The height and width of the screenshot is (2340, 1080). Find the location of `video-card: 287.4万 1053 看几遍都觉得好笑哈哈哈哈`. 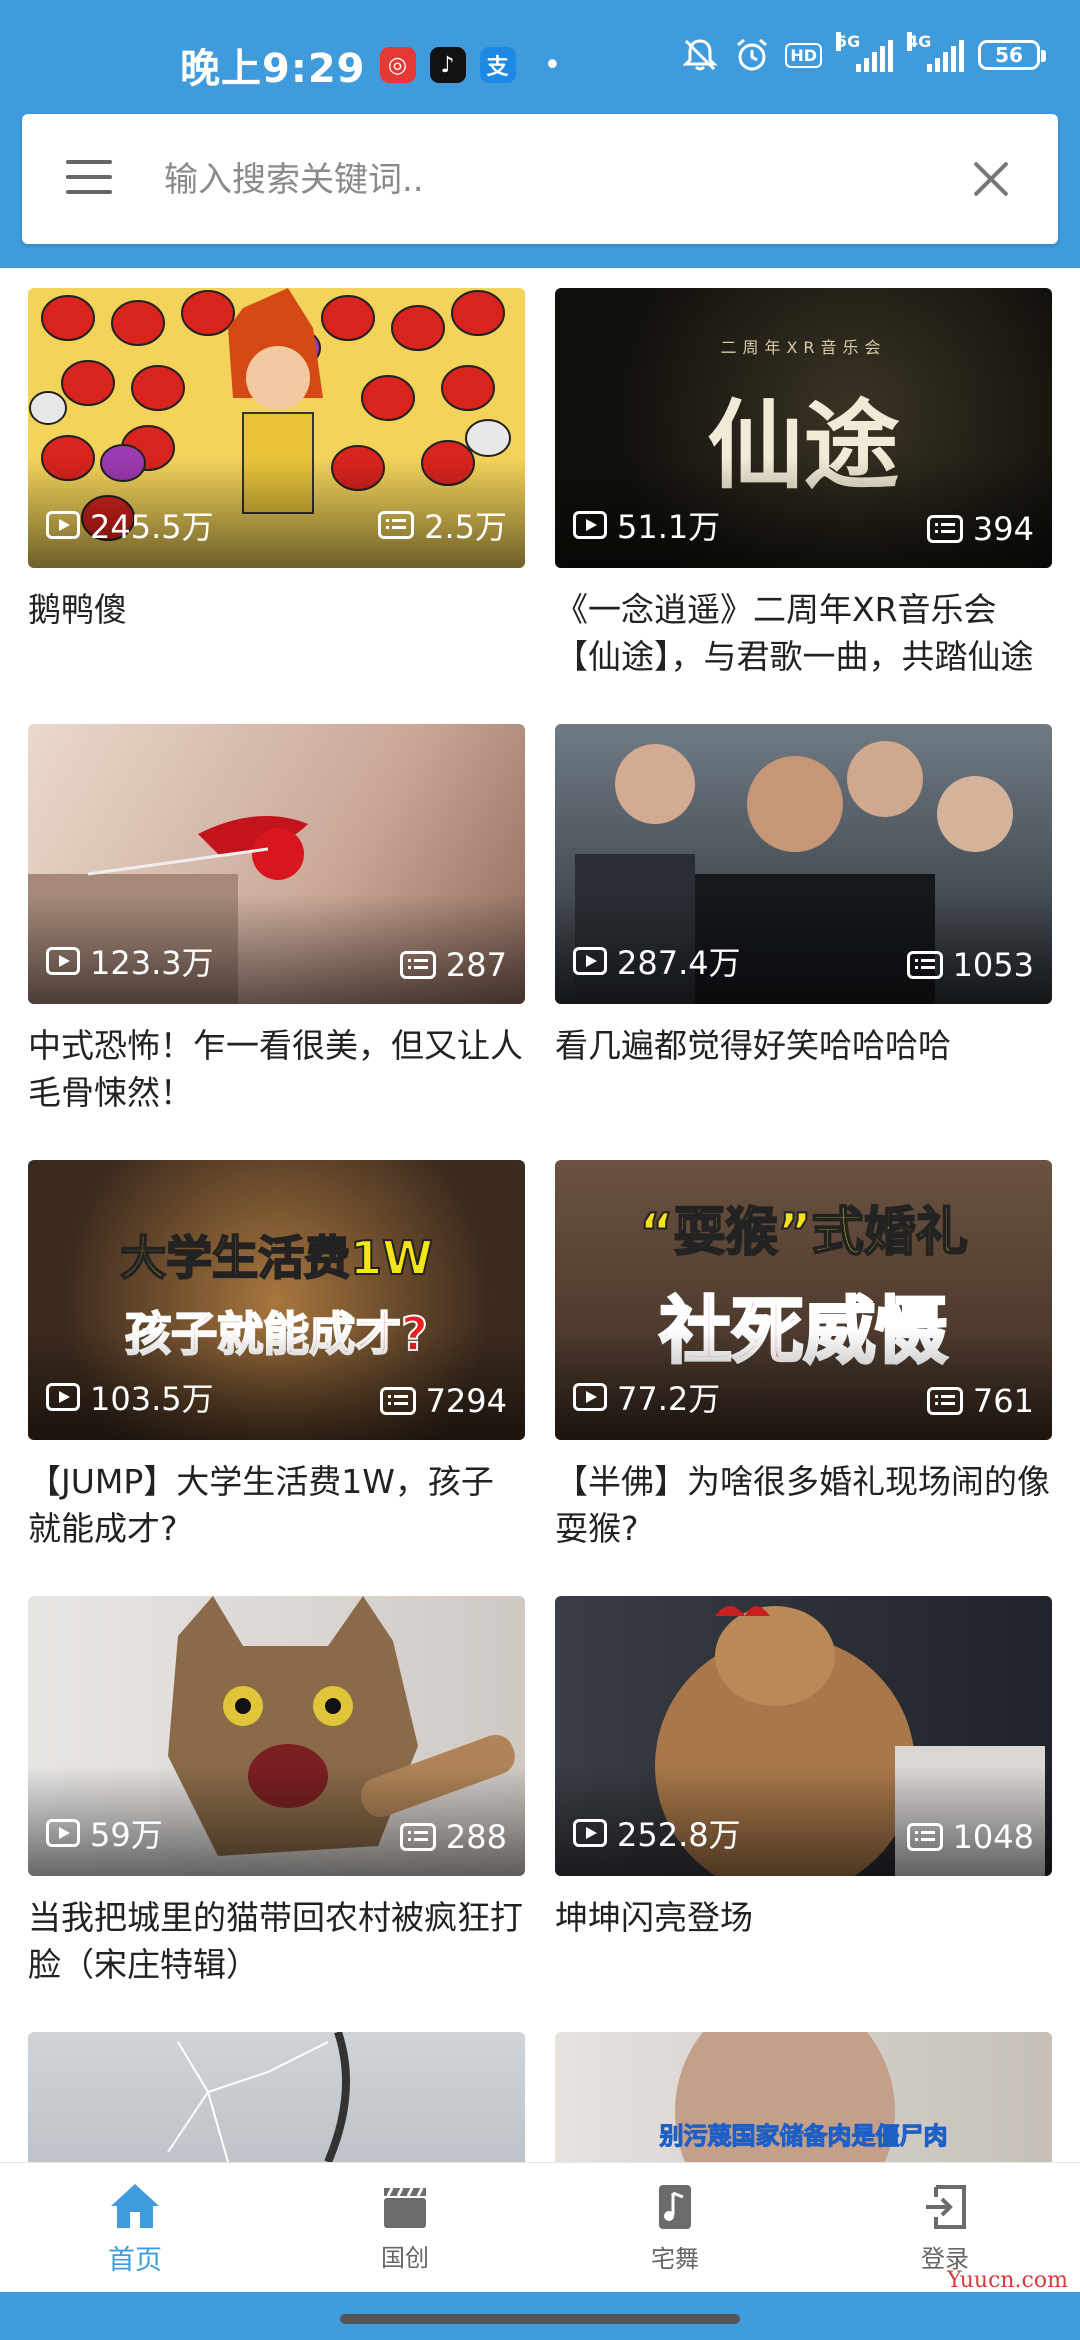

video-card: 287.4万 1053 看几遍都觉得好笑哈哈哈哈 is located at coordinates (803, 896).